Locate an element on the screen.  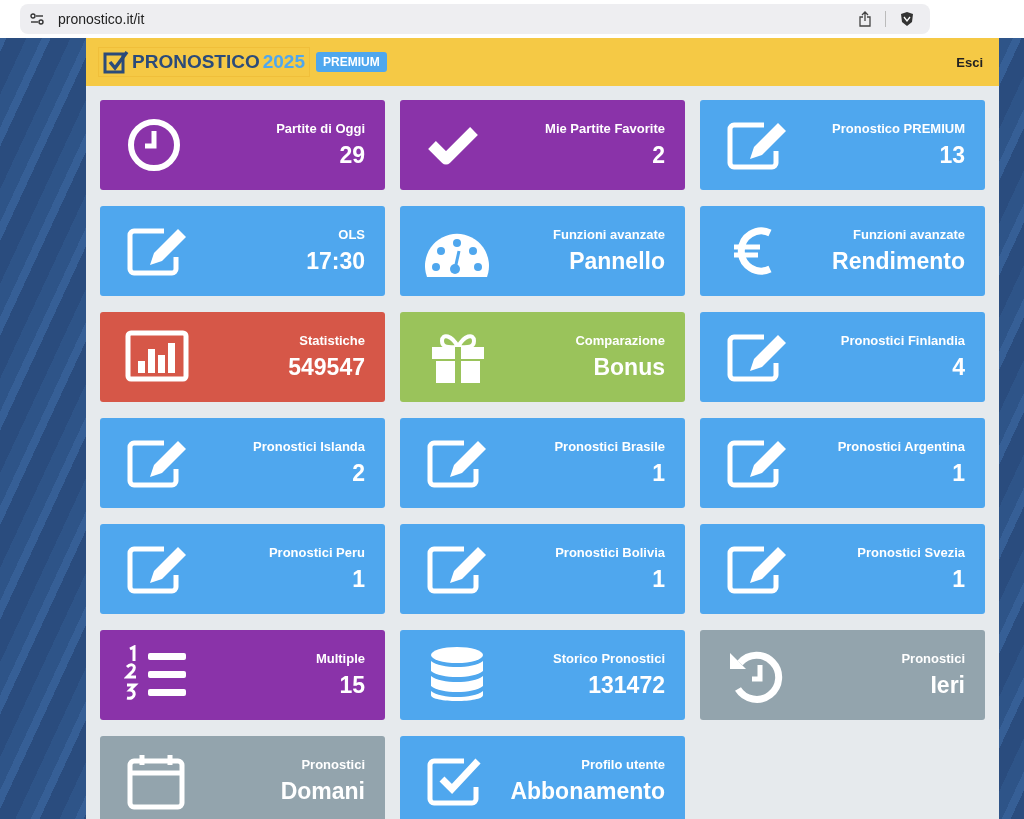
dashboard-tile: OLS 17:30 is located at coordinates (242, 251).